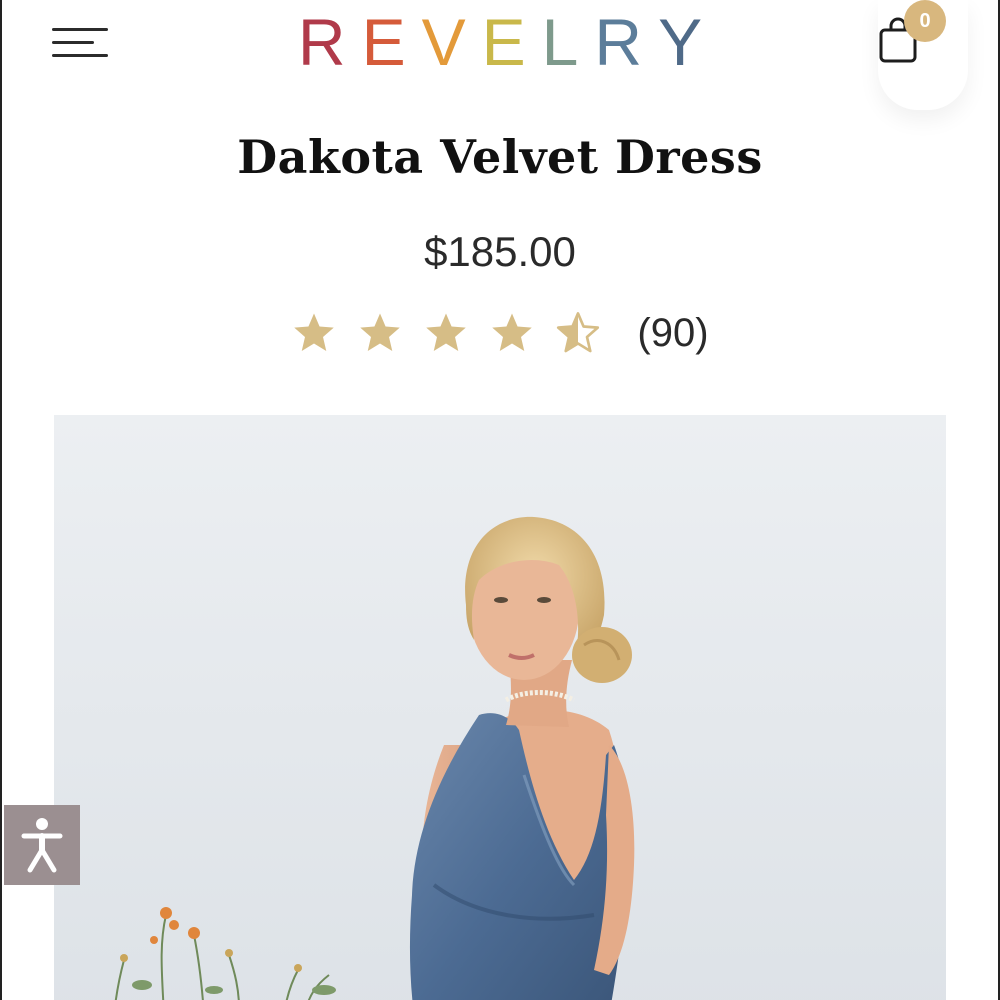 This screenshot has height=1000, width=1000. I want to click on logo-letter: V, so click(451, 42).